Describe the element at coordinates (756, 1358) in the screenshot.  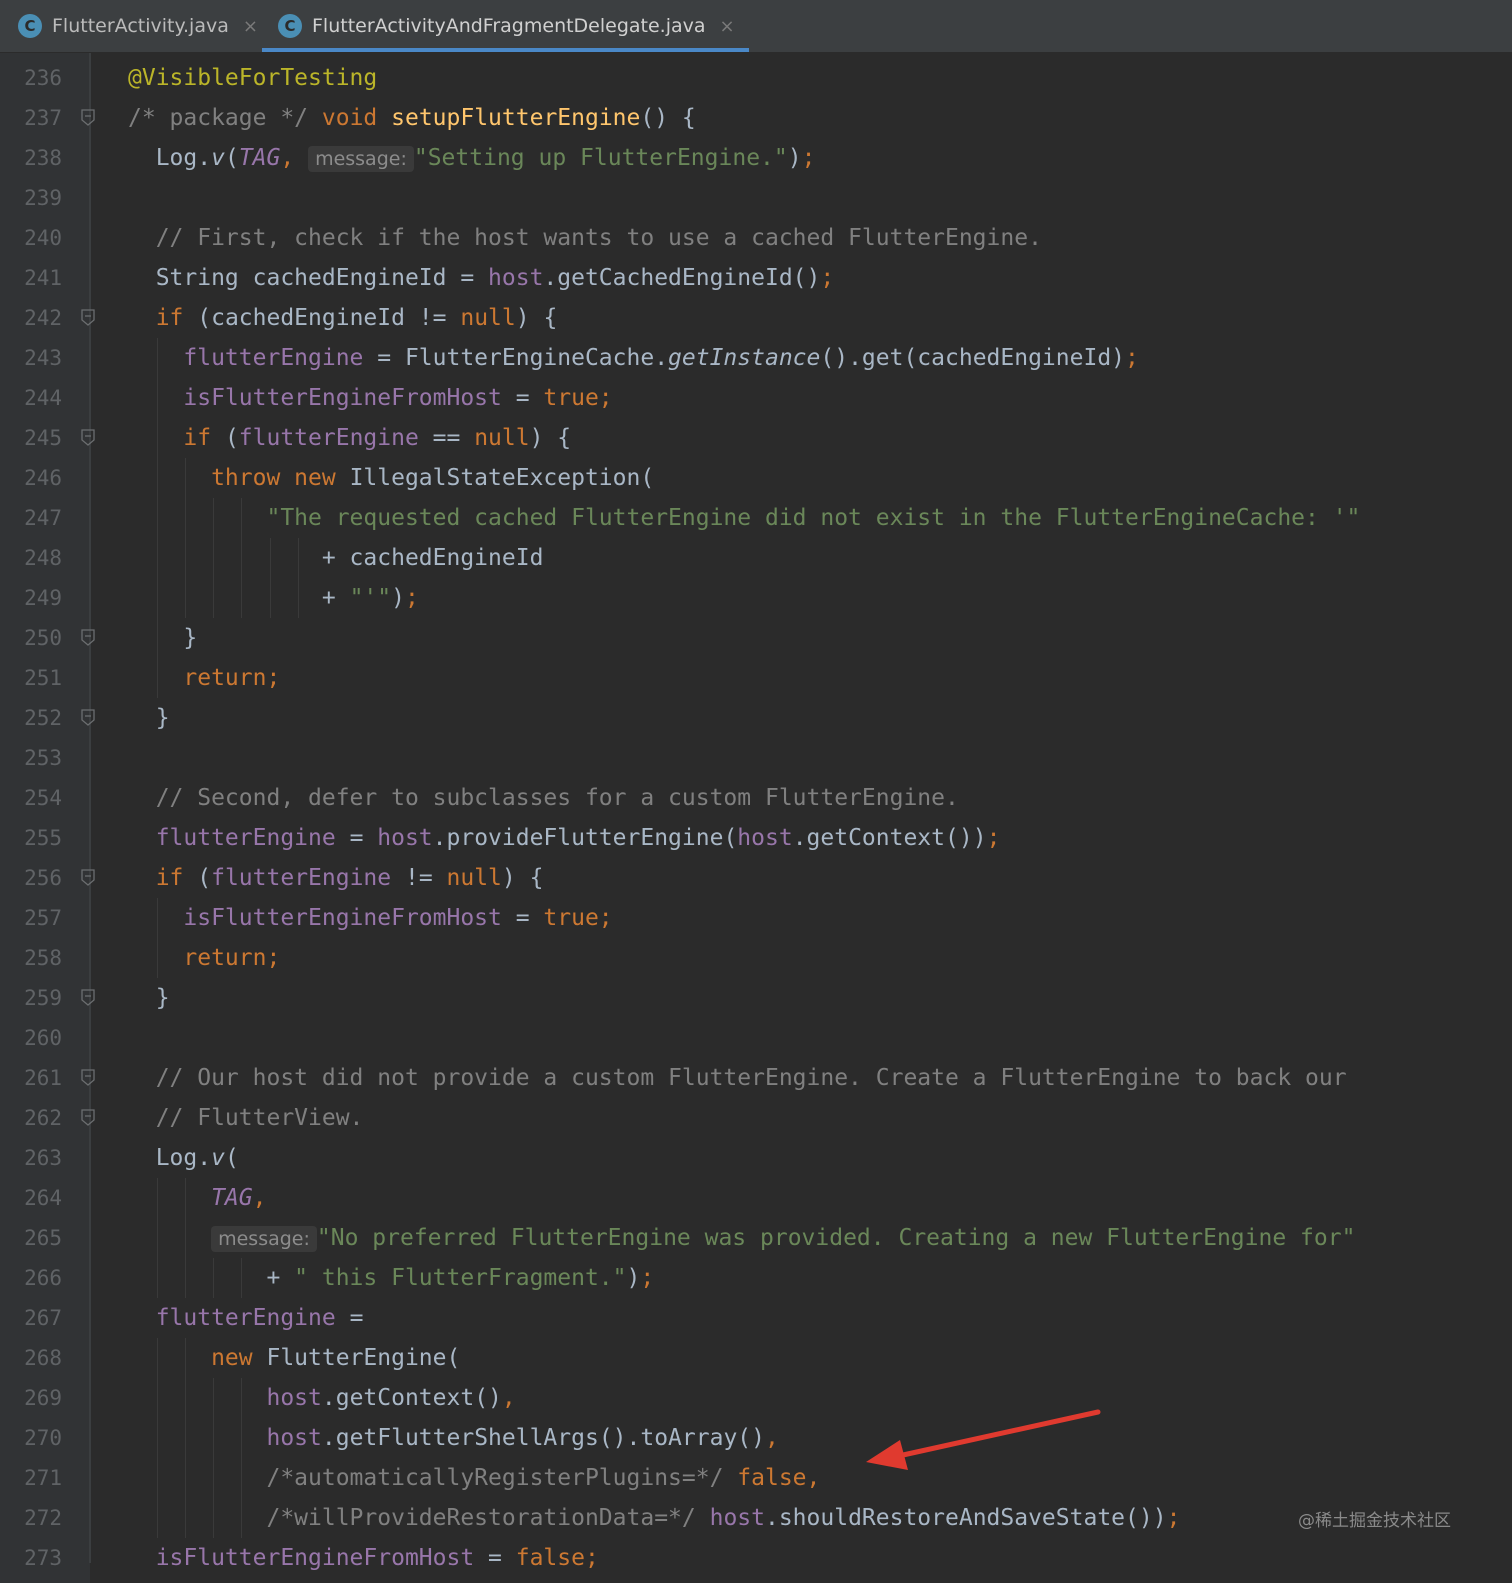
I see `code-line: 268 new FlutterEngine(` at that location.